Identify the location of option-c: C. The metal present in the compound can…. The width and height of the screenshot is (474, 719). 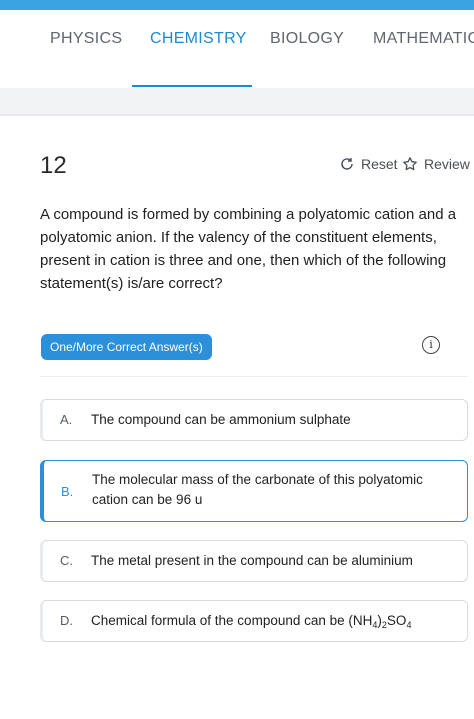
(254, 561).